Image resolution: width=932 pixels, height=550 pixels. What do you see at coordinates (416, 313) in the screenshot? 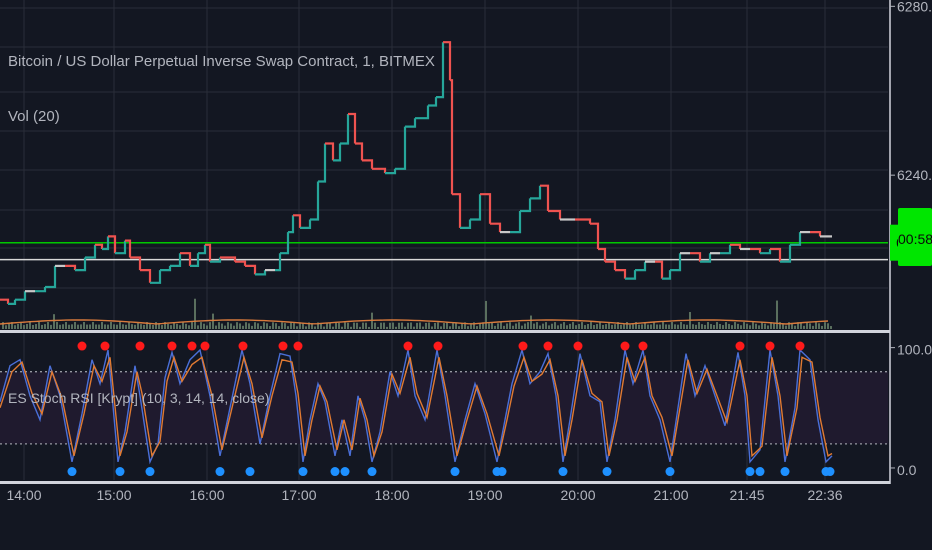
I see `volume-pane` at bounding box center [416, 313].